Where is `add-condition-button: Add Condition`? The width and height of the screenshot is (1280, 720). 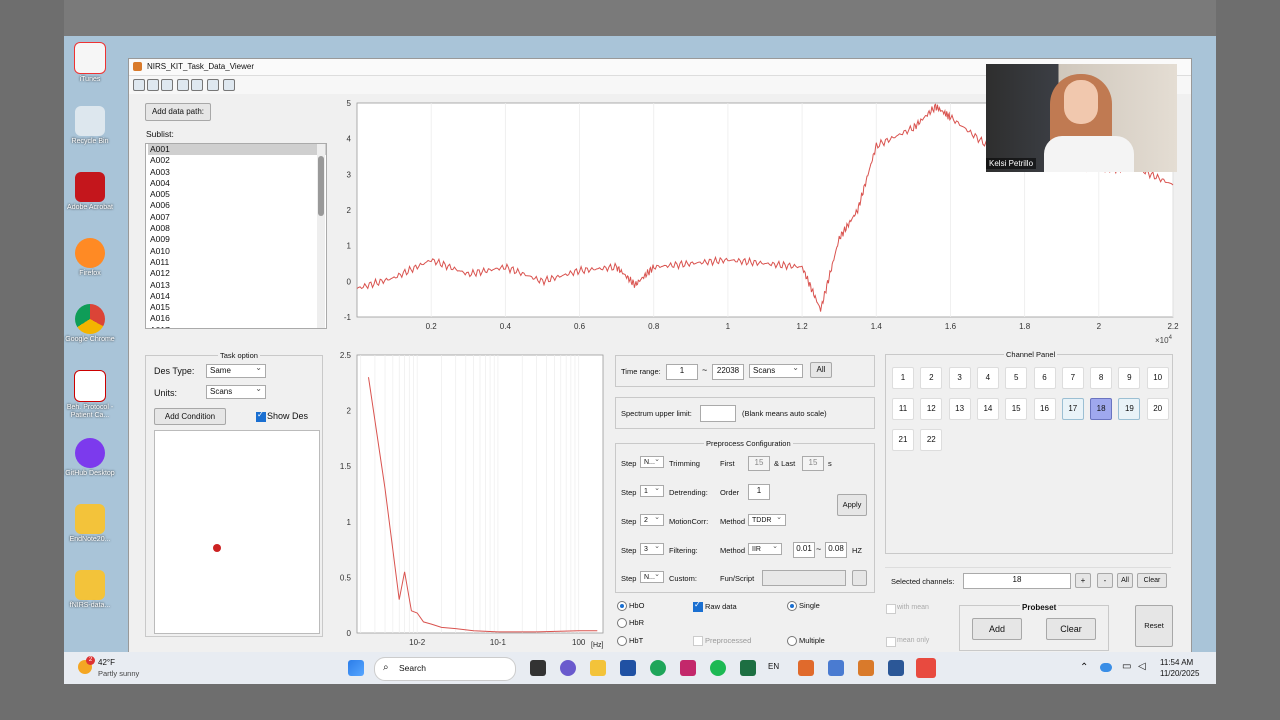 add-condition-button: Add Condition is located at coordinates (190, 416).